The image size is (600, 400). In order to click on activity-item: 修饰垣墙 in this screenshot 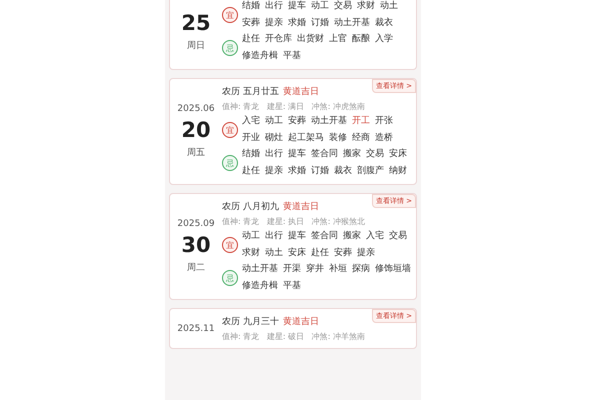, I will do `click(393, 269)`.